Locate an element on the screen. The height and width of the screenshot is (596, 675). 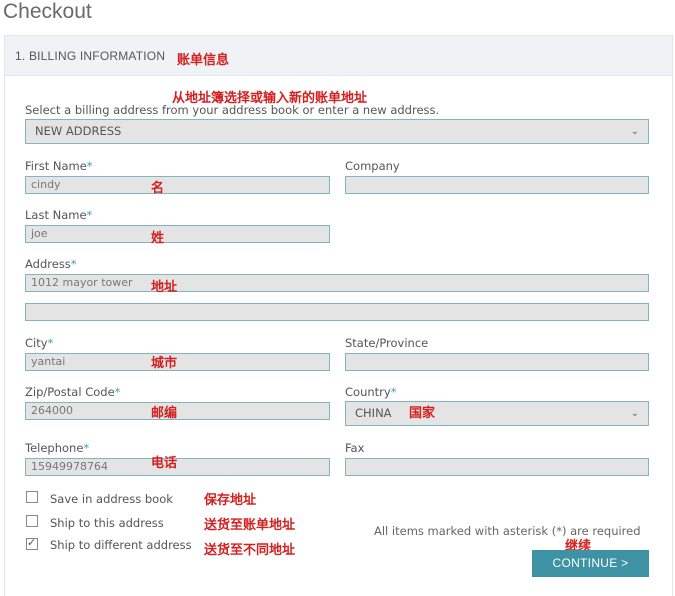
country-label: Country* is located at coordinates (371, 392).